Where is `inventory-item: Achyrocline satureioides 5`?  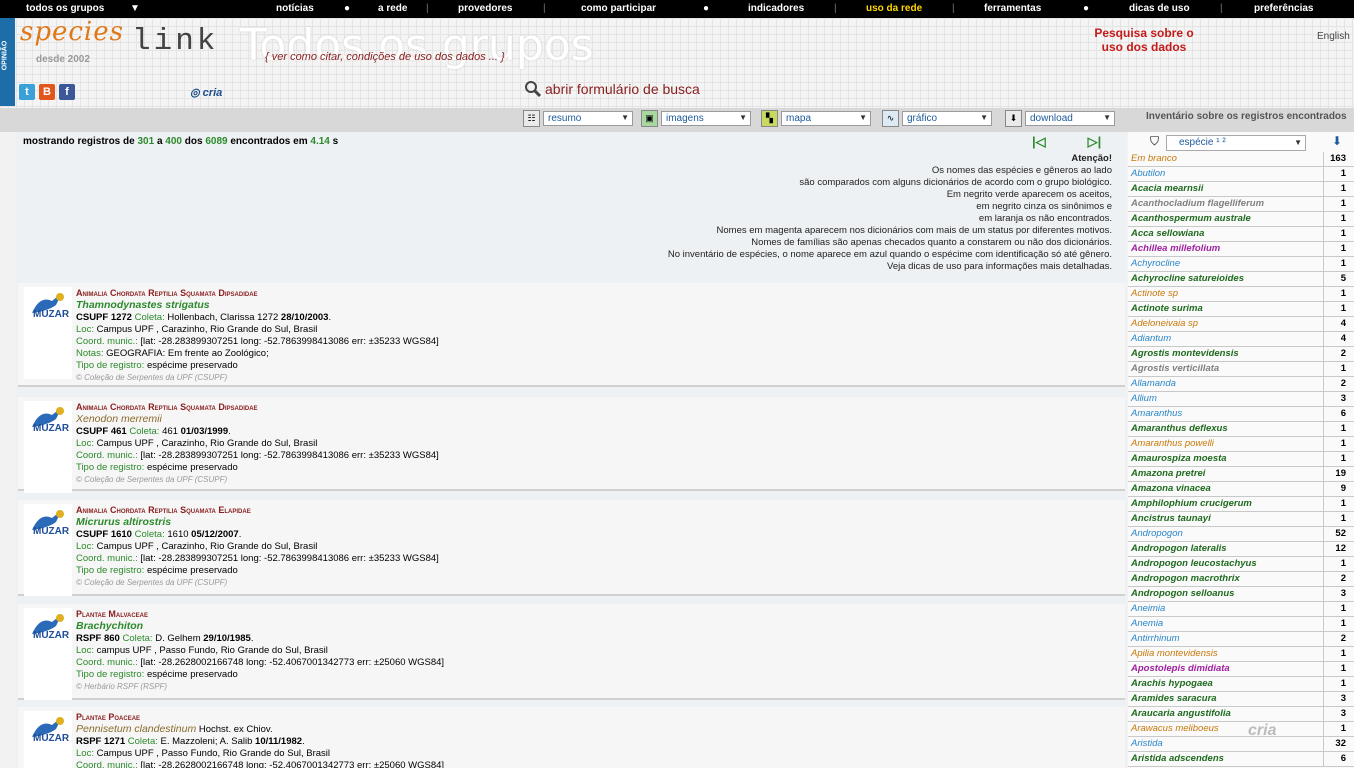 inventory-item: Achyrocline satureioides 5 is located at coordinates (1241, 279).